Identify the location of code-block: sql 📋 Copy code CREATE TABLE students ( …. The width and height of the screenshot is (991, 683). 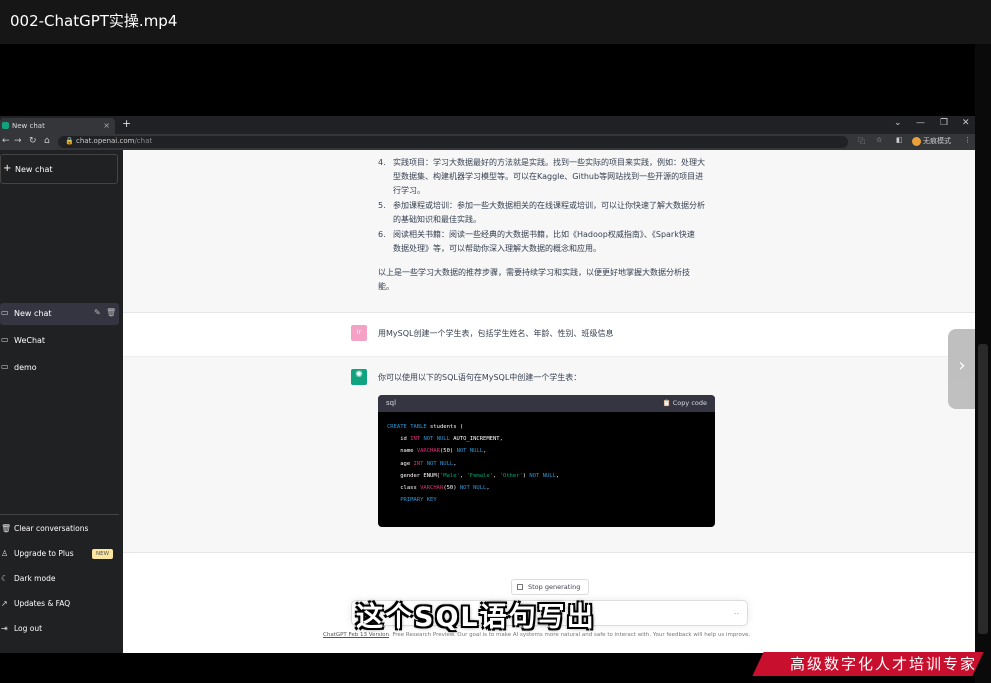
(546, 461).